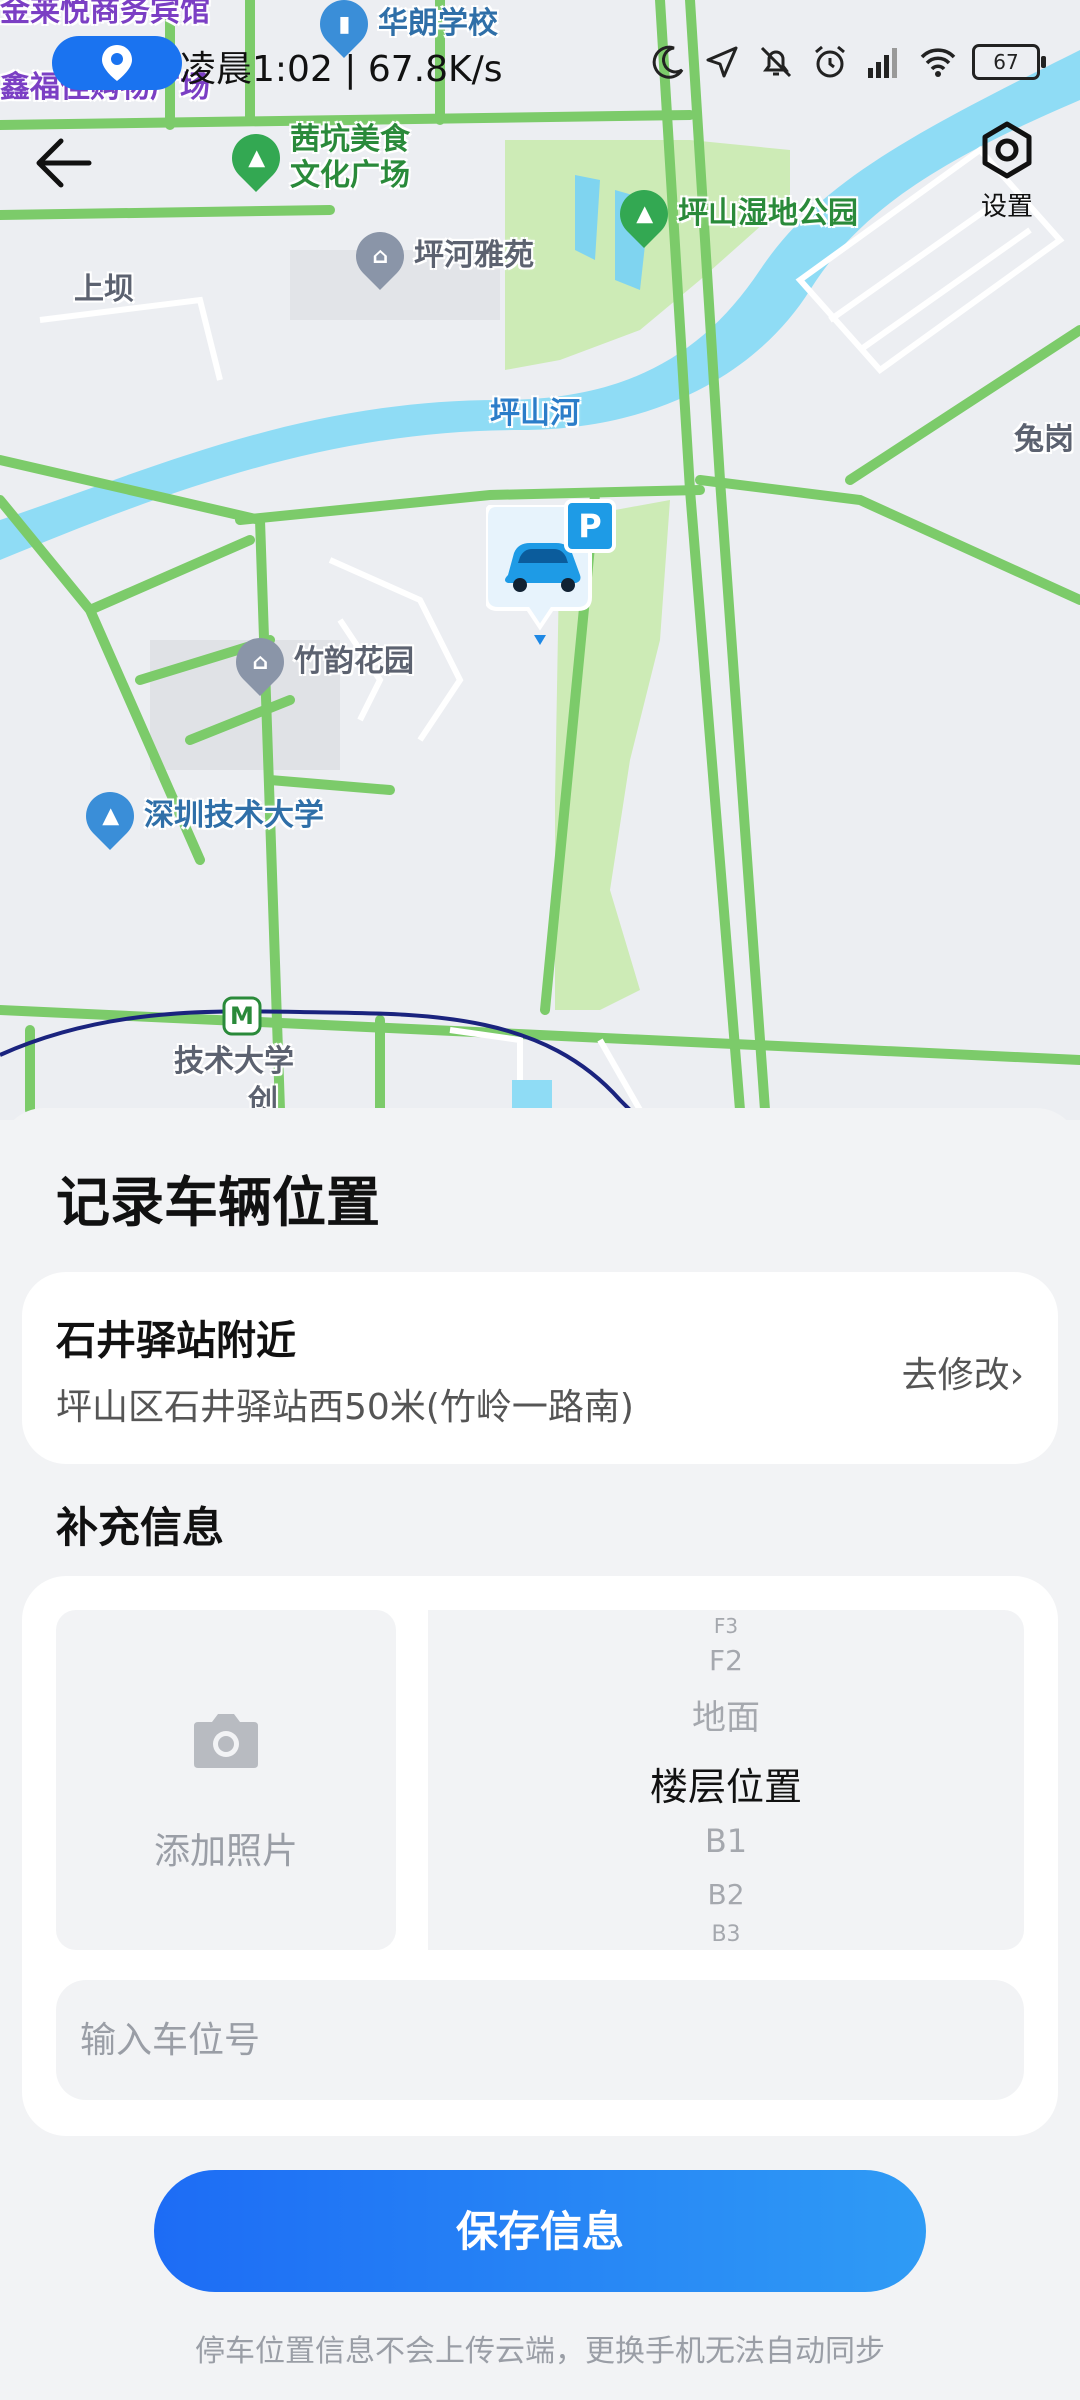  What do you see at coordinates (540, 1368) in the screenshot?
I see `location-card: 石井驿站附近 坪山区石井驿站西50米(竹岭一路南) 去修改›` at bounding box center [540, 1368].